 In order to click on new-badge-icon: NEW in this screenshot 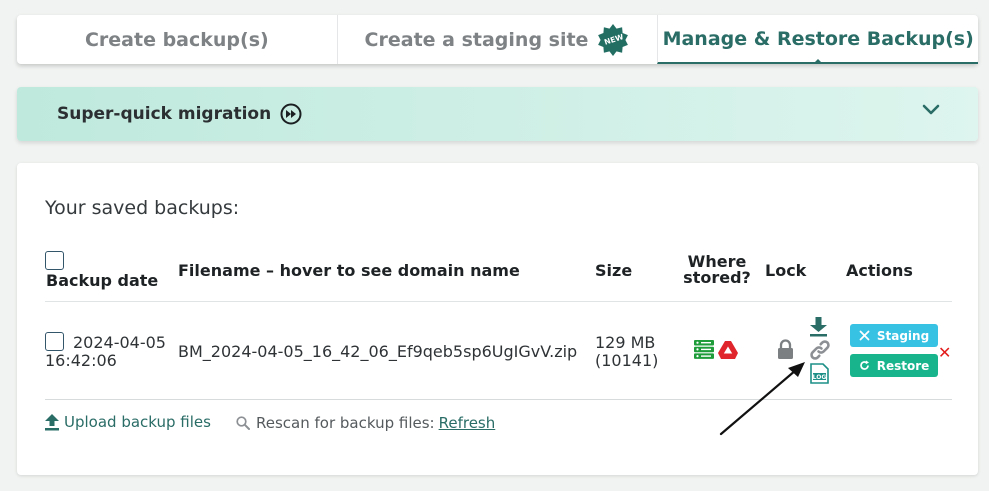, I will do `click(613, 40)`.